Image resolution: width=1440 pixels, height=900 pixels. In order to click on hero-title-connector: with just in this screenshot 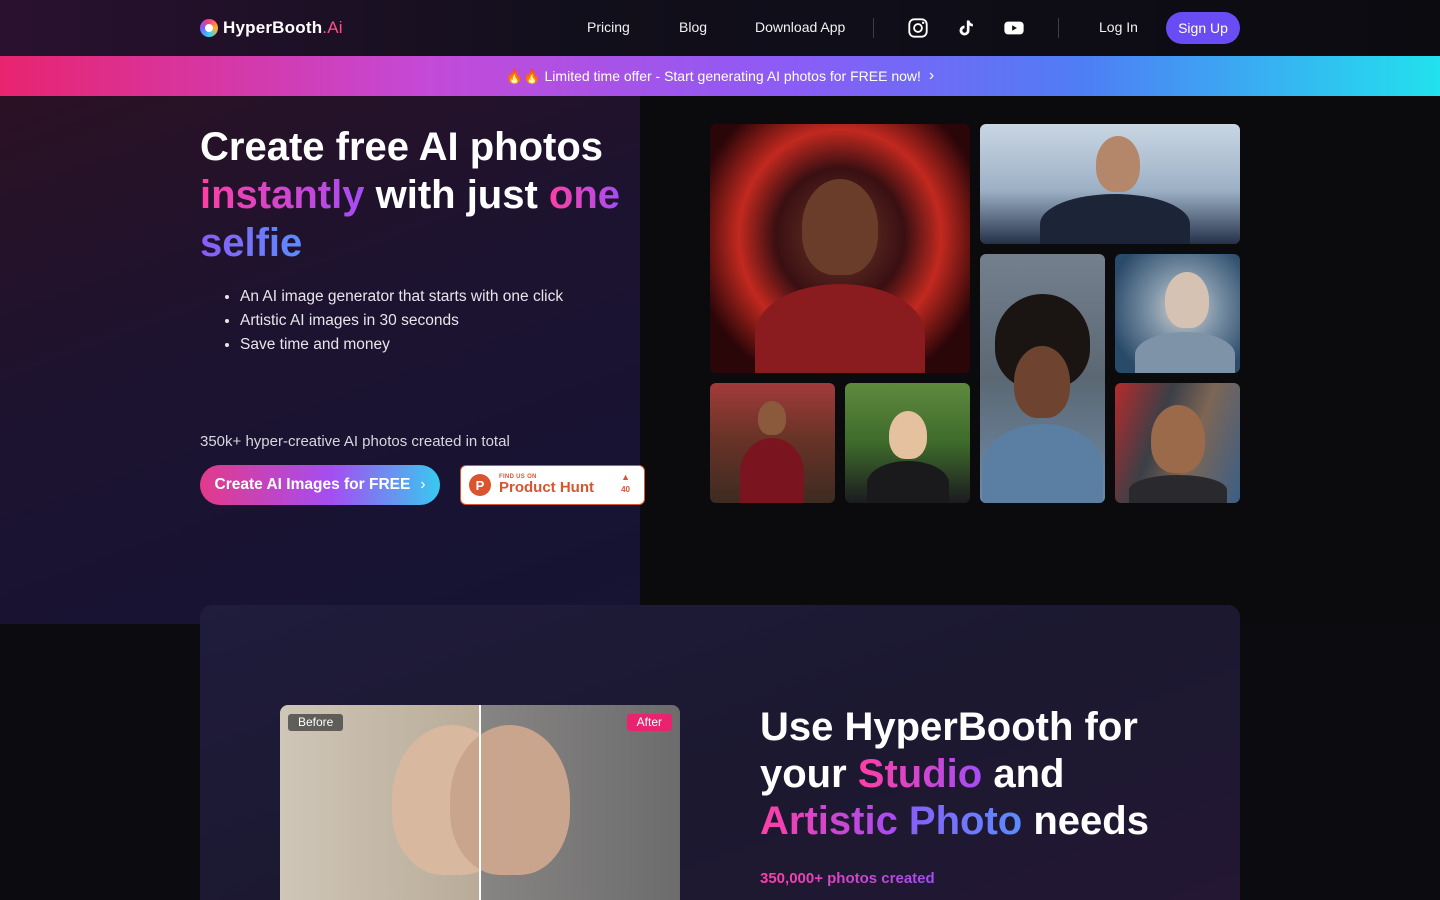, I will do `click(456, 195)`.